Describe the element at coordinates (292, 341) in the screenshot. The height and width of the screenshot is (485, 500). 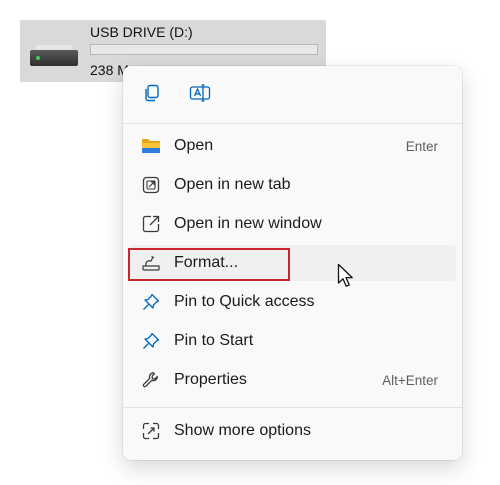
I see `menu-item-pin-to-start: Pin to Start` at that location.